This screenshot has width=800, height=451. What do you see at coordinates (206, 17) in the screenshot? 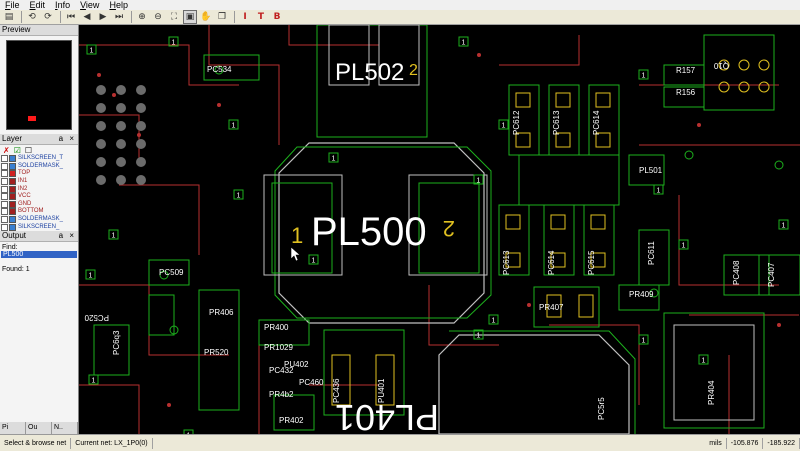
I see `hand-icon: ✋` at bounding box center [206, 17].